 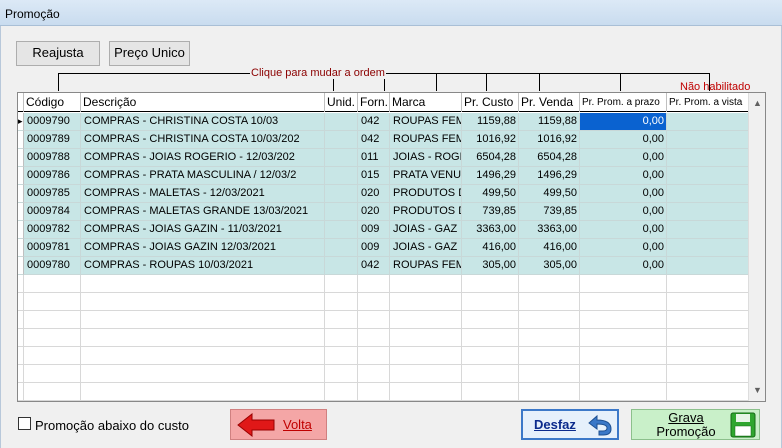 What do you see at coordinates (570, 424) in the screenshot?
I see `desfaz-button: Desfaz` at bounding box center [570, 424].